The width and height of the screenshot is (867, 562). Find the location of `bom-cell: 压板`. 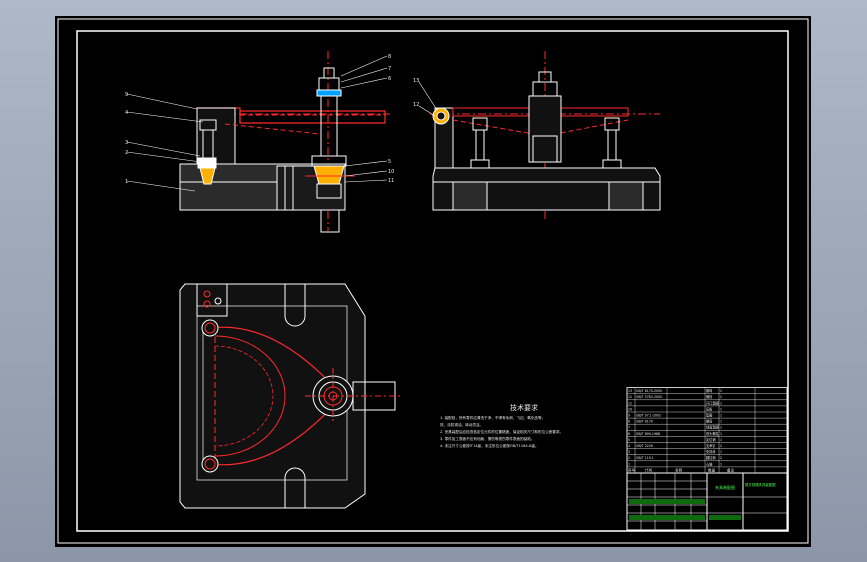

bom-cell: 压板 is located at coordinates (709, 408).